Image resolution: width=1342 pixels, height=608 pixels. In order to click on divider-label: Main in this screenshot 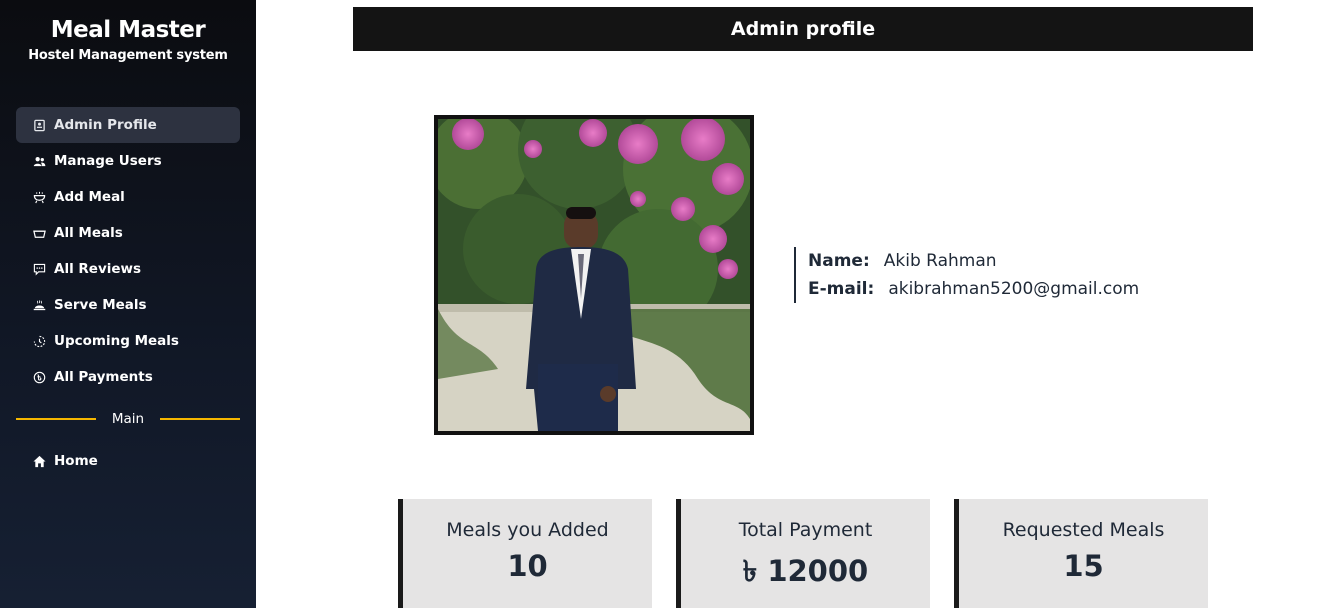, I will do `click(128, 419)`.